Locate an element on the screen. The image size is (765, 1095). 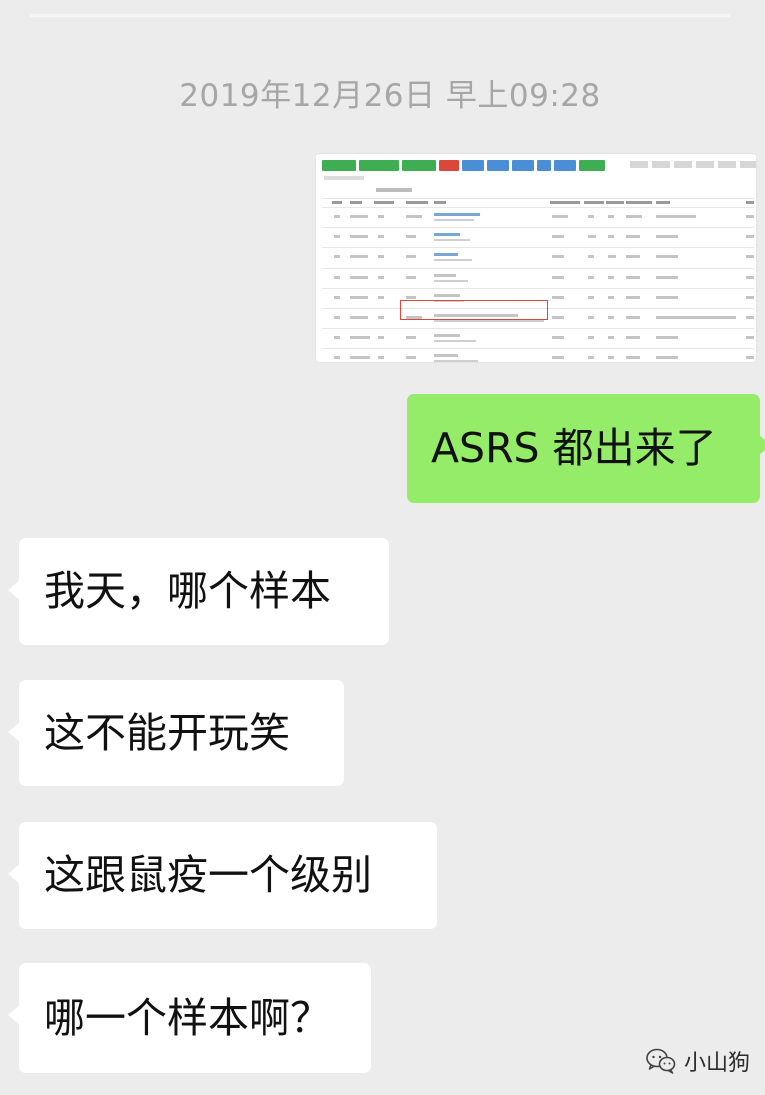
received-message-bubble: 这不能开玩笑 is located at coordinates (176, 733).